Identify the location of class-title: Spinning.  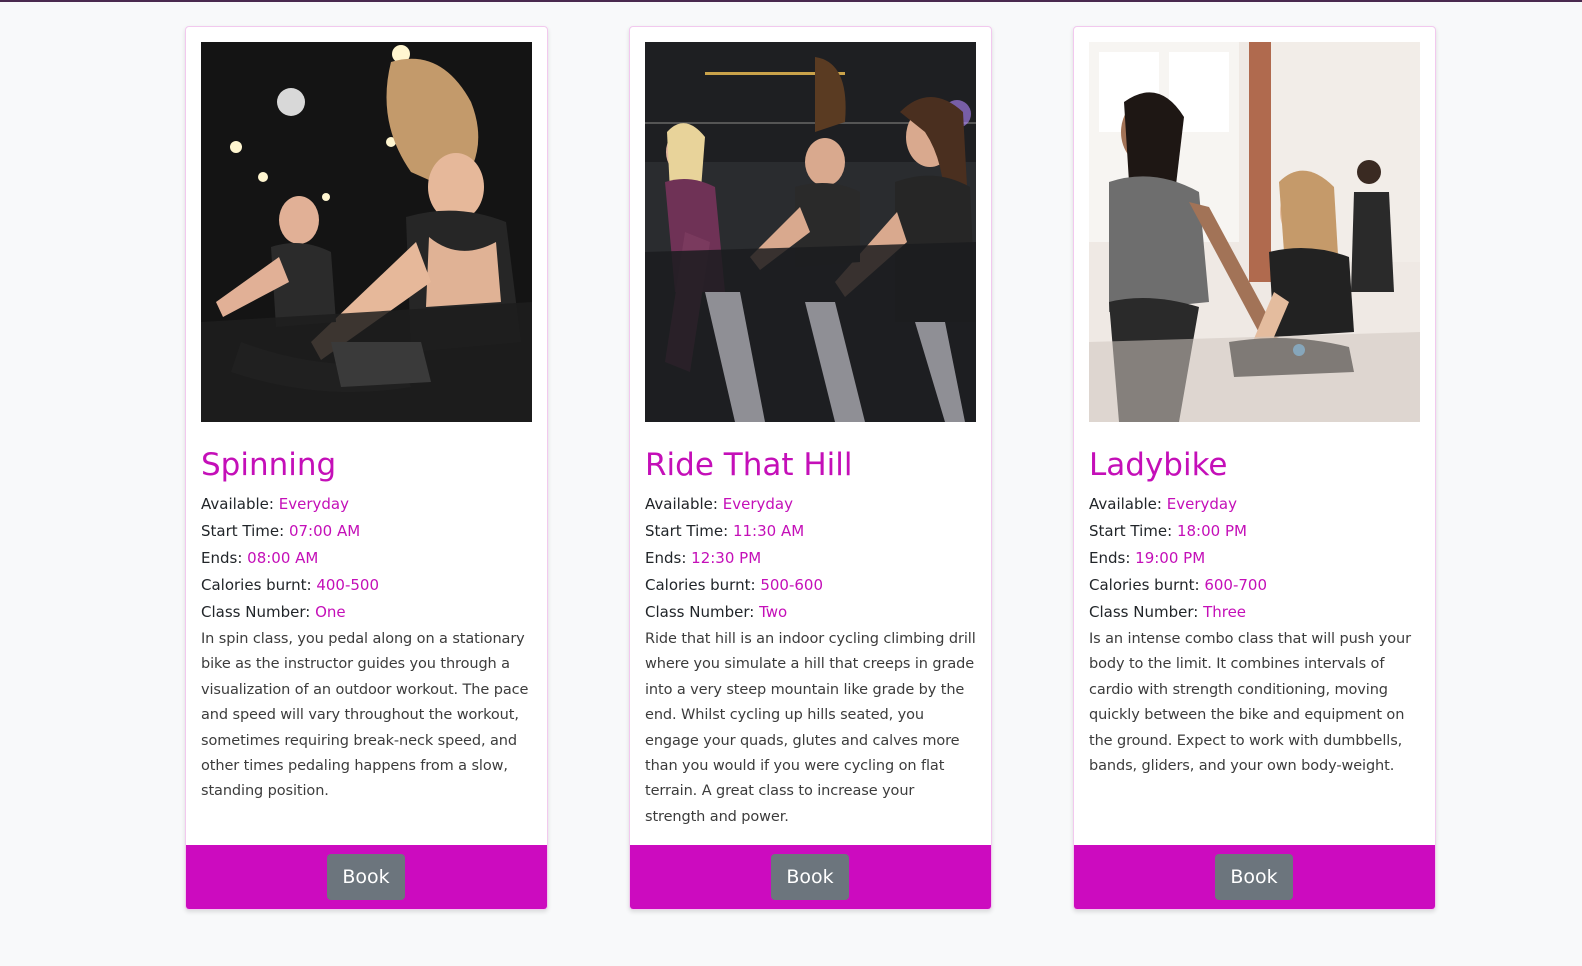
(269, 465).